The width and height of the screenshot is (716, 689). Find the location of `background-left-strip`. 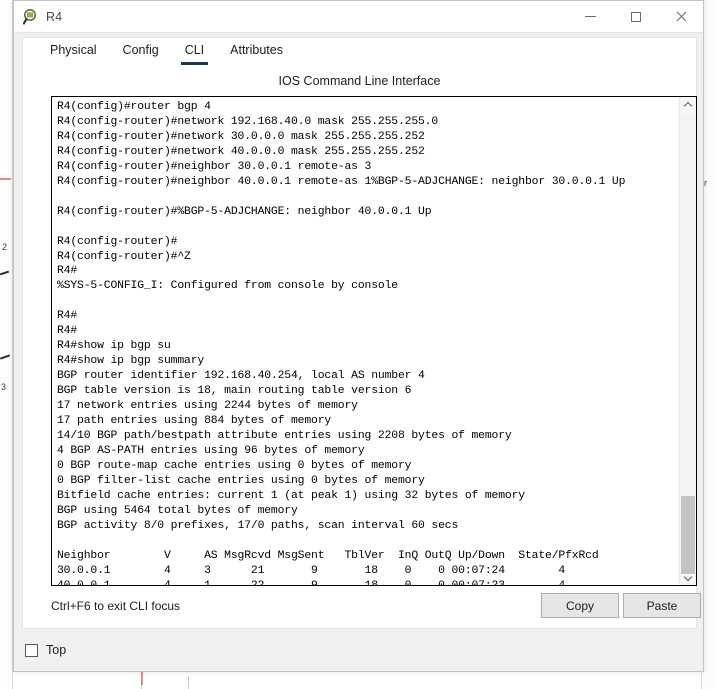

background-left-strip is located at coordinates (6, 344).